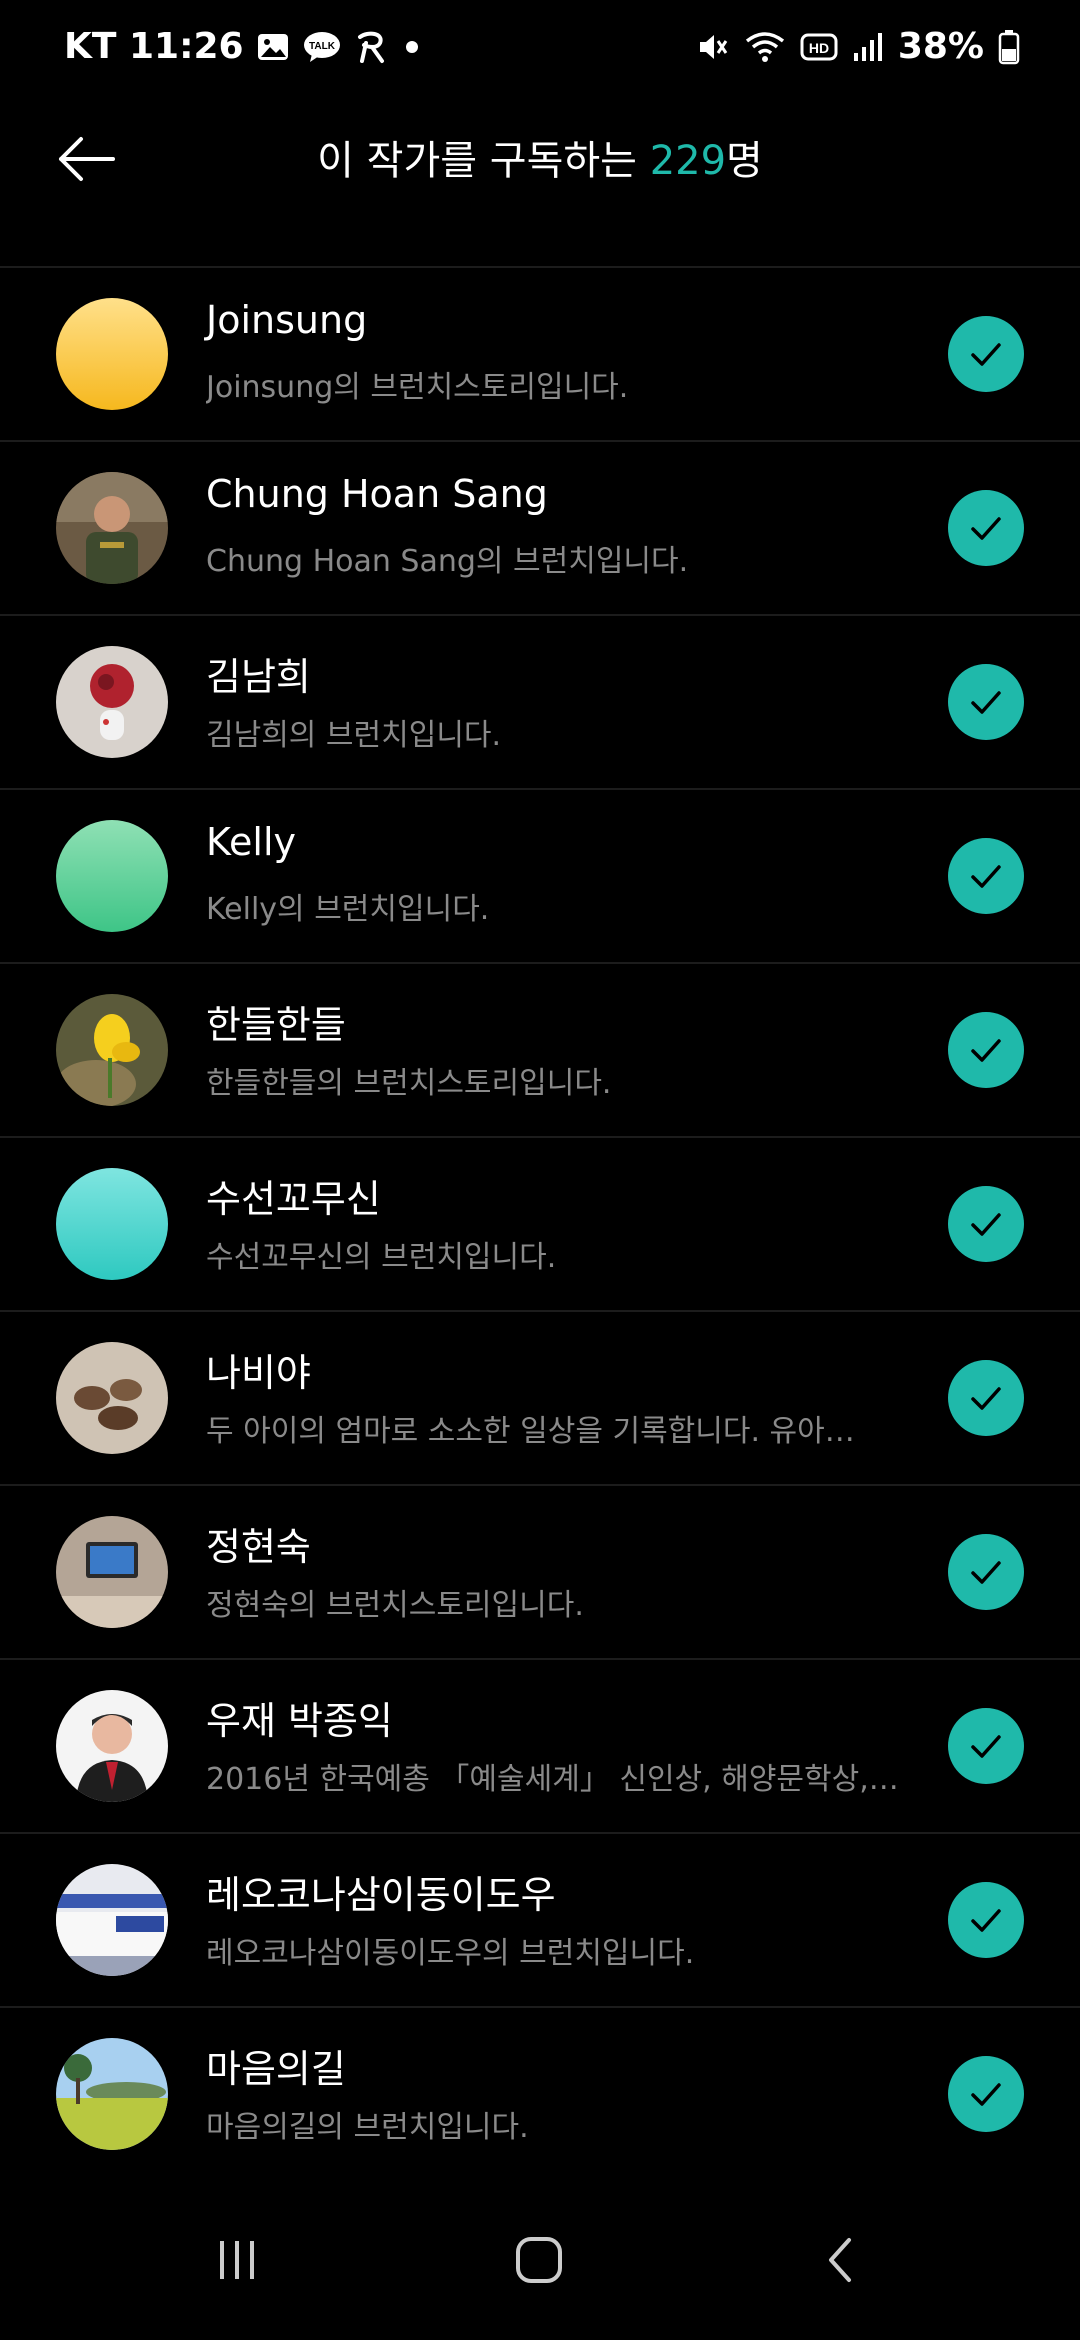 Image resolution: width=1080 pixels, height=2340 pixels. Describe the element at coordinates (381, 1257) in the screenshot. I see `subscriber-description: 수선꼬무신의 브런치입니다.` at that location.